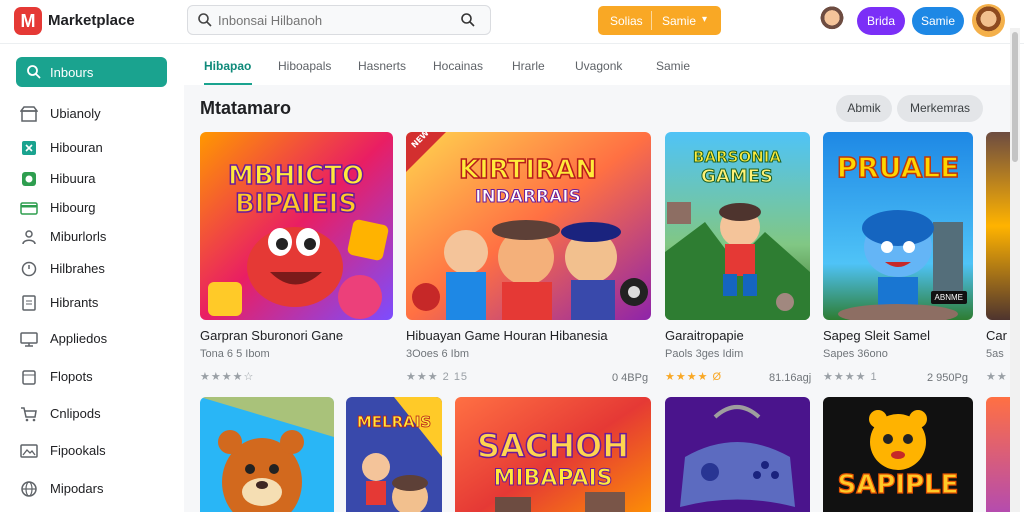 Image resolution: width=1024 pixels, height=512 pixels. I want to click on filter-pill-2: Merkemras, so click(940, 108).